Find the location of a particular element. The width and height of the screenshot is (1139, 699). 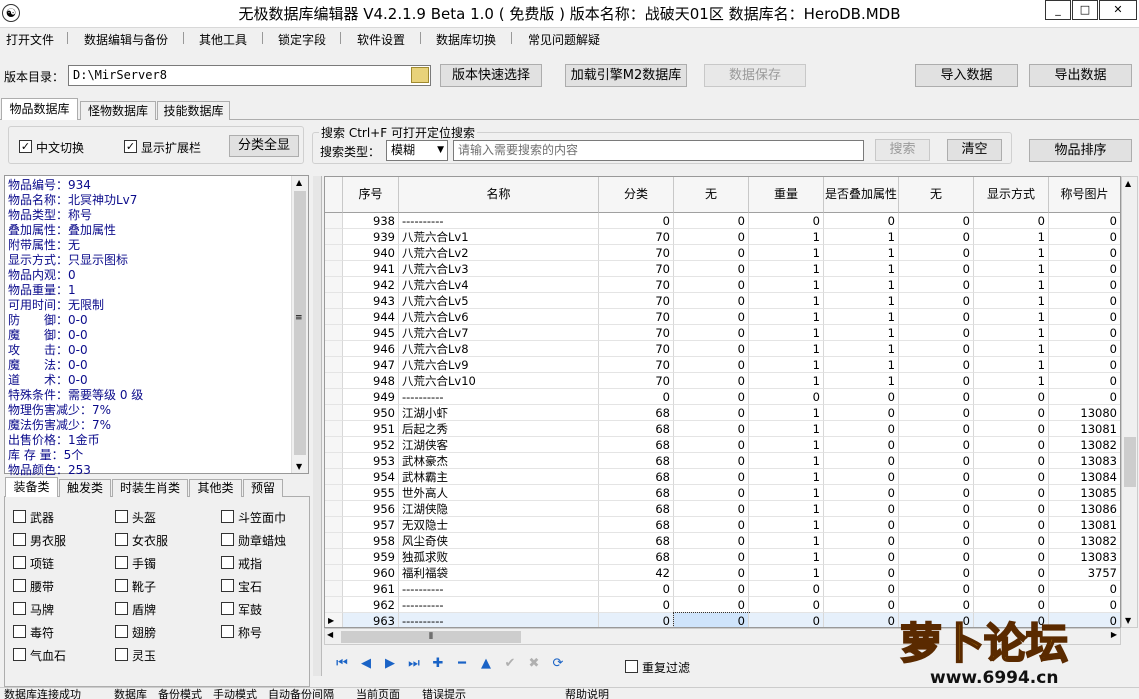

tab-monsters: 怪物数据库 is located at coordinates (118, 110).